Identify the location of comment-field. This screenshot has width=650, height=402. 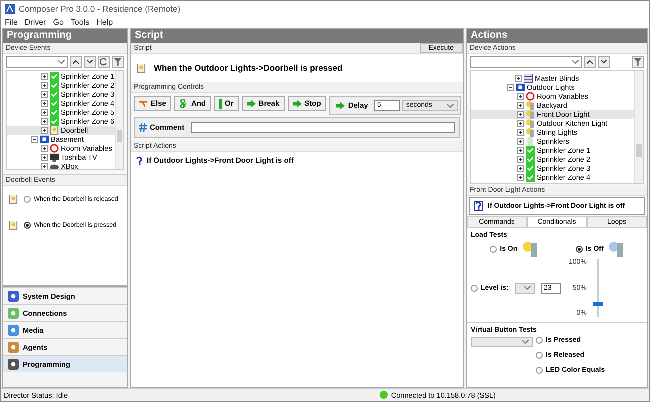
(322, 127).